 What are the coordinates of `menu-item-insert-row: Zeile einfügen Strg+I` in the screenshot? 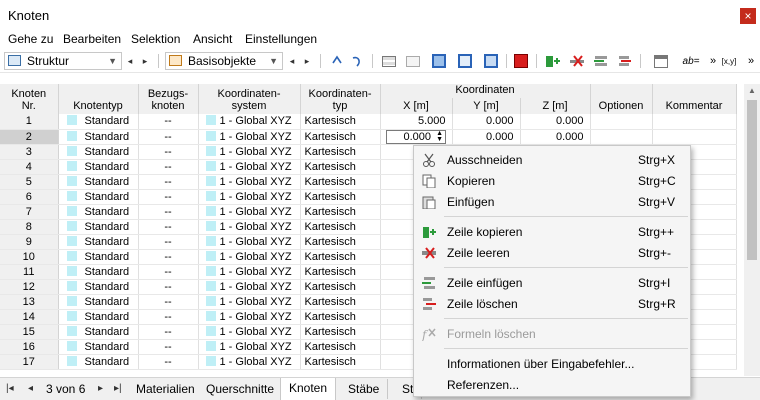 It's located at (552, 283).